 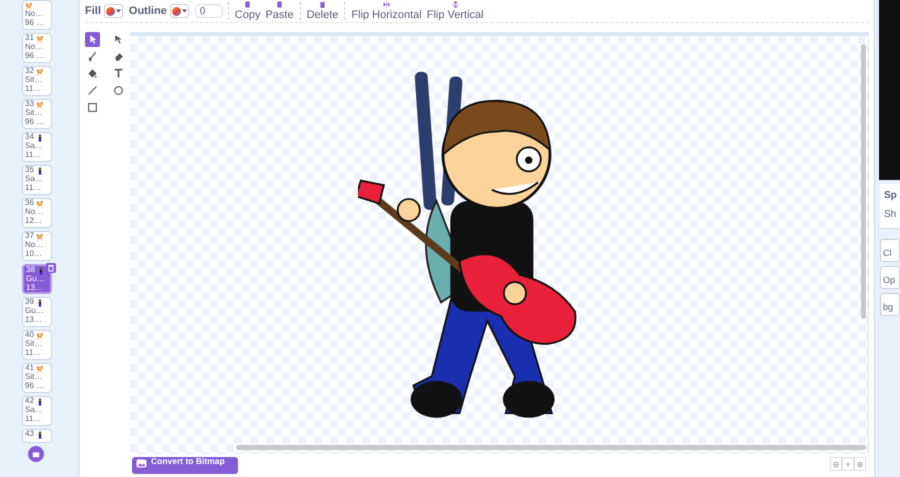 I want to click on zoom-in-button, so click(x=860, y=464).